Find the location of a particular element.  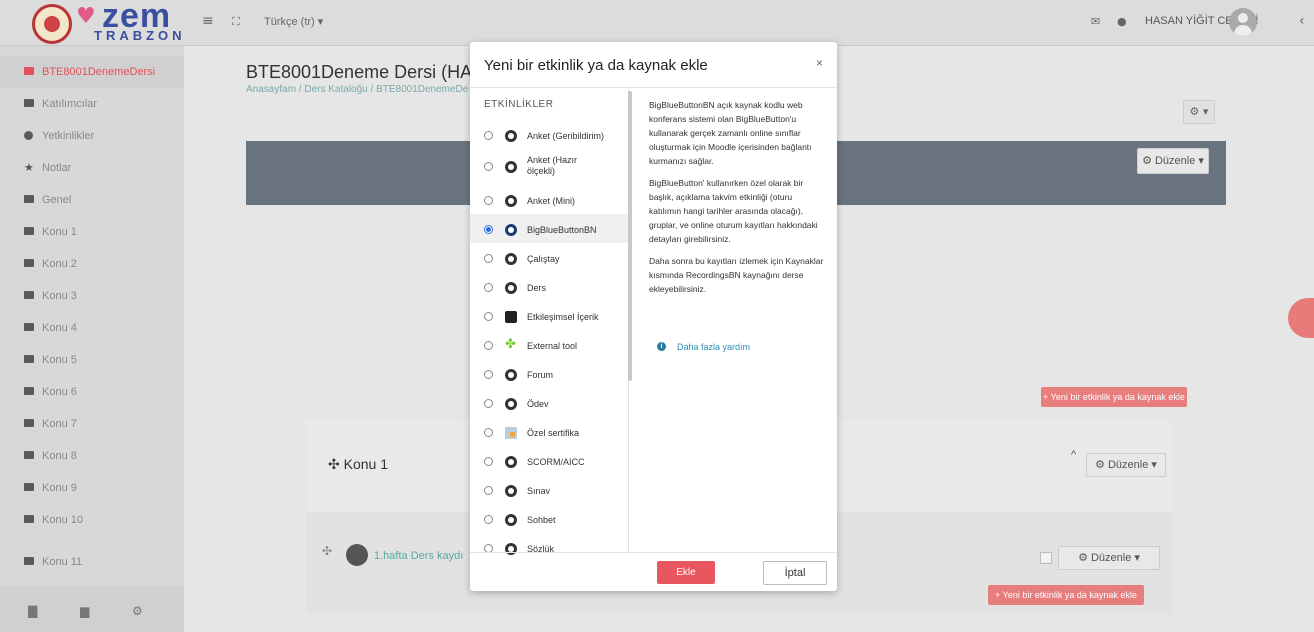

section-edit-button: ⚙ Düzenle ▾ is located at coordinates (1126, 465).